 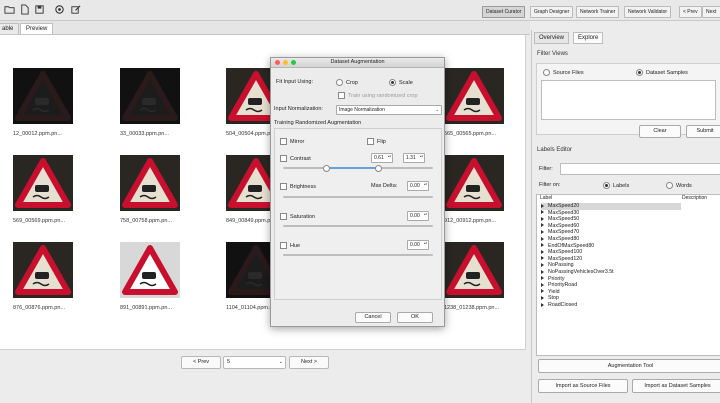 What do you see at coordinates (567, 246) in the screenshot?
I see `label-tree-item: EndOfMaxSpeed80` at bounding box center [567, 246].